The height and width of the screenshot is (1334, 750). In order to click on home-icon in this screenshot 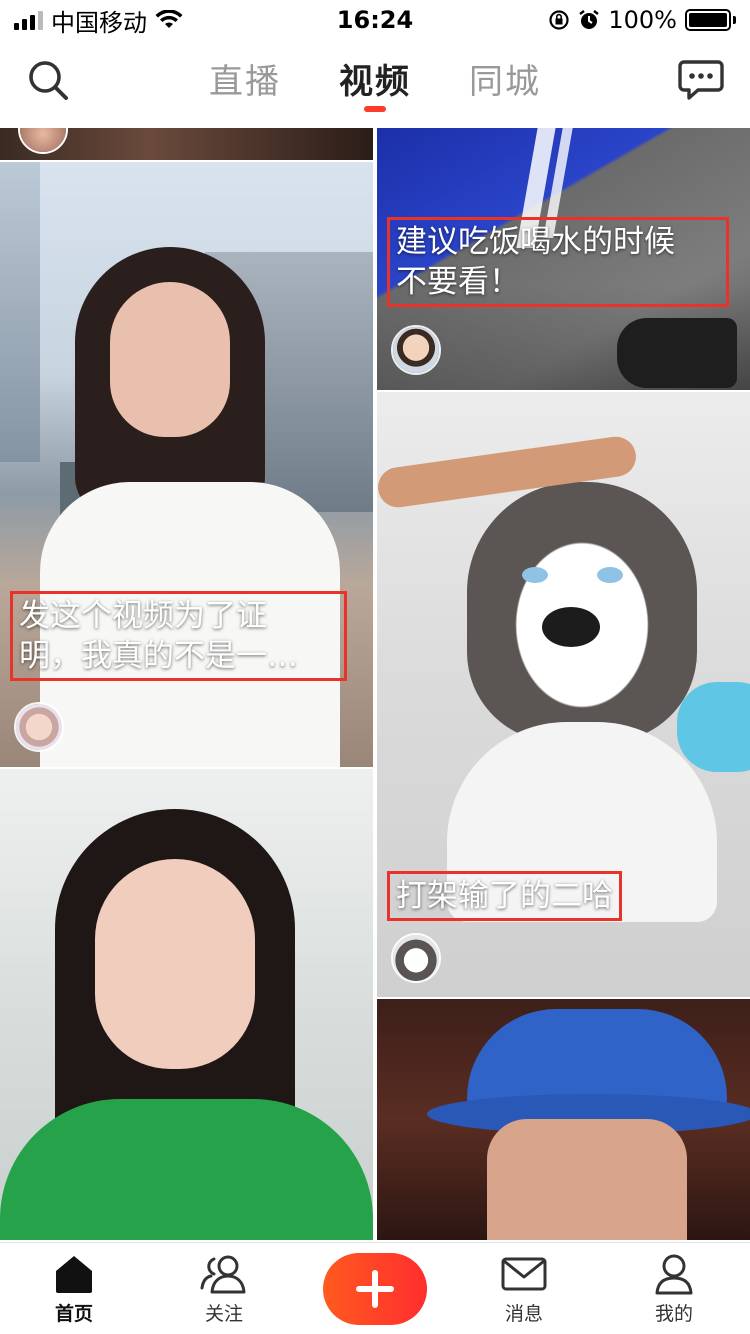, I will do `click(74, 1274)`.